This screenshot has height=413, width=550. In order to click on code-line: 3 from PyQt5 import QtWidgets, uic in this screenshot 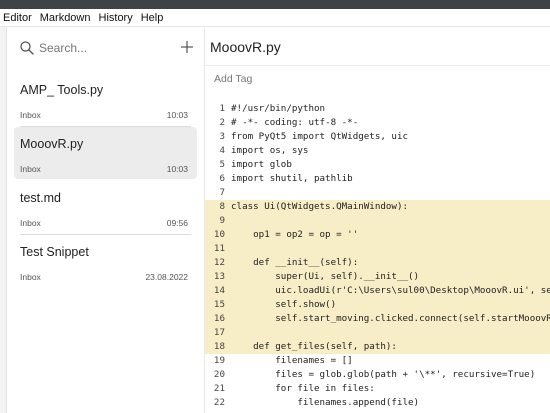, I will do `click(377, 137)`.